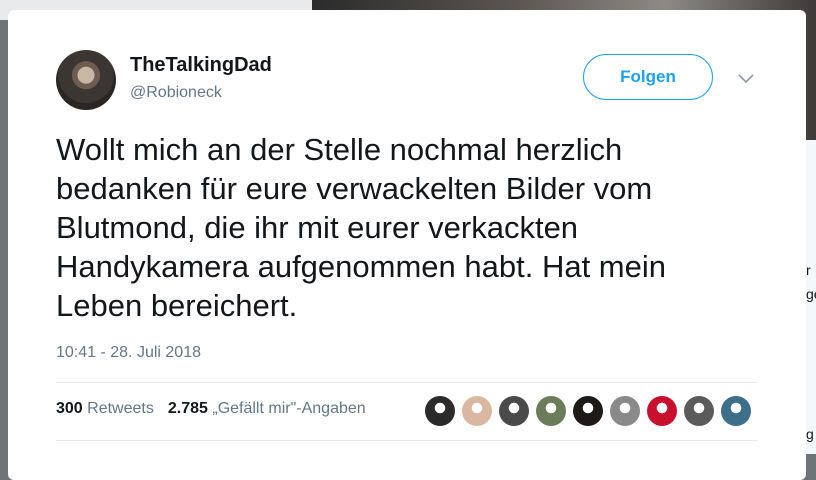 This screenshot has width=816, height=480. I want to click on retweets-count: 300, so click(69, 408).